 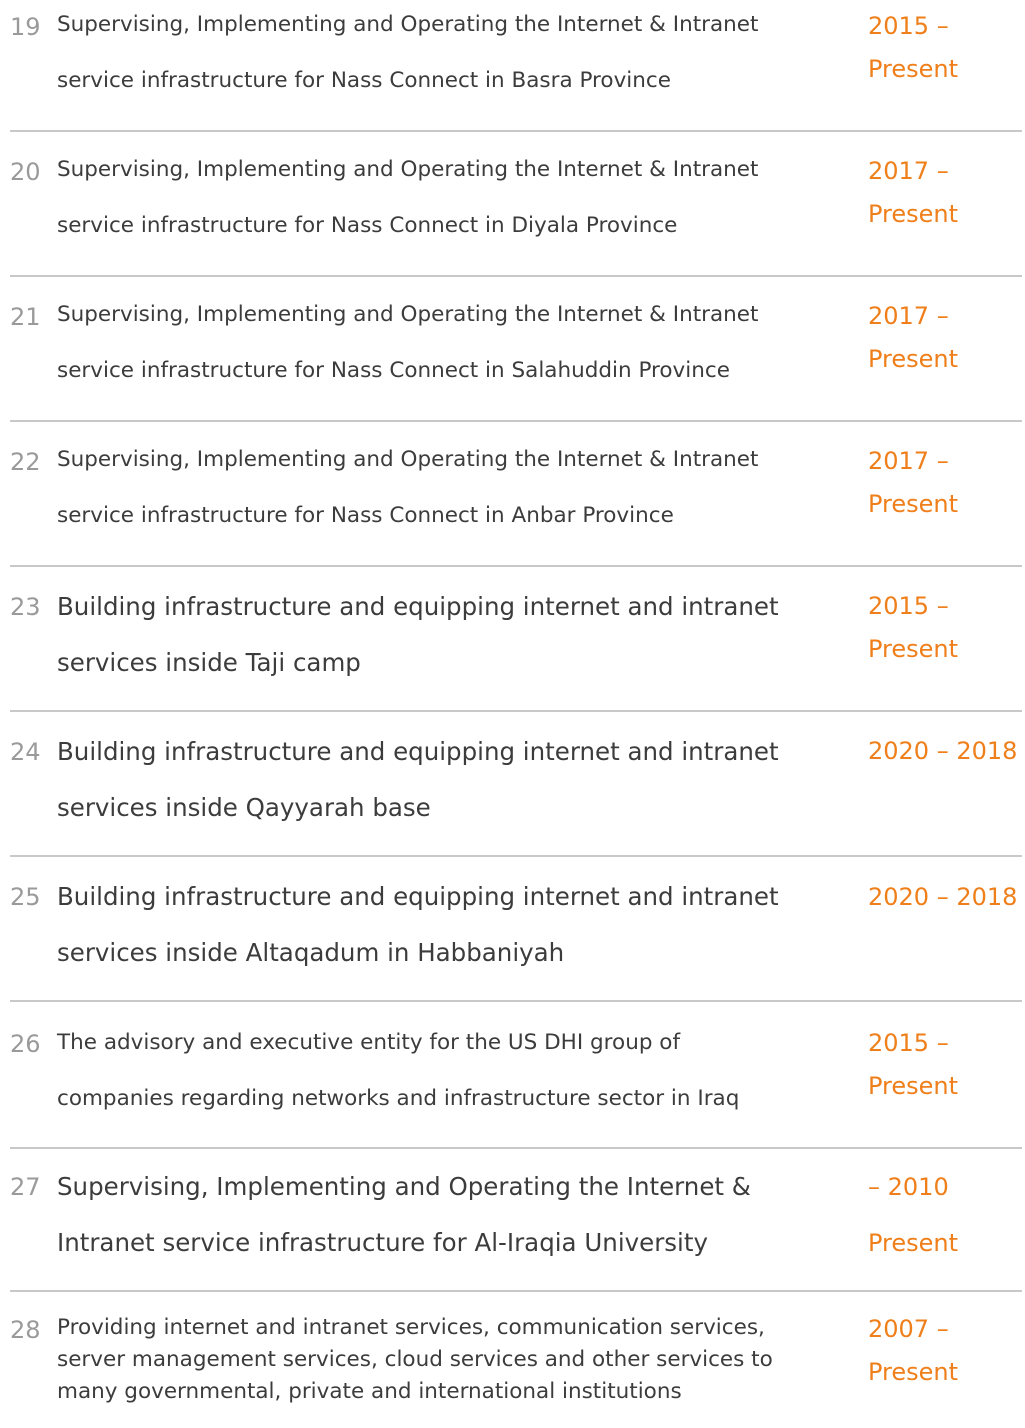 I want to click on row-number: 22, so click(x=25, y=462).